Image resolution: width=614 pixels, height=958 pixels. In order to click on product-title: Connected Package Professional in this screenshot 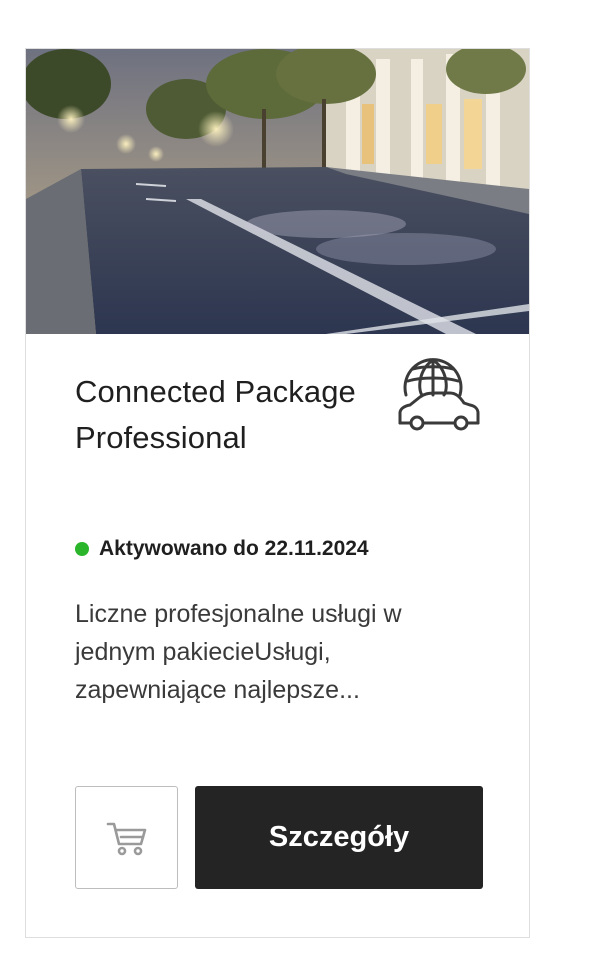, I will do `click(215, 414)`.